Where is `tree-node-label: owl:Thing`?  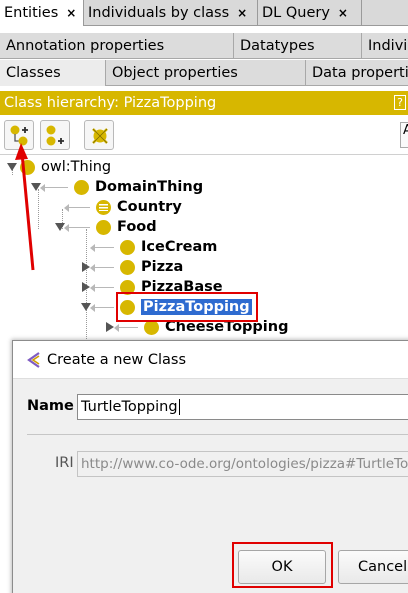 tree-node-label: owl:Thing is located at coordinates (76, 167).